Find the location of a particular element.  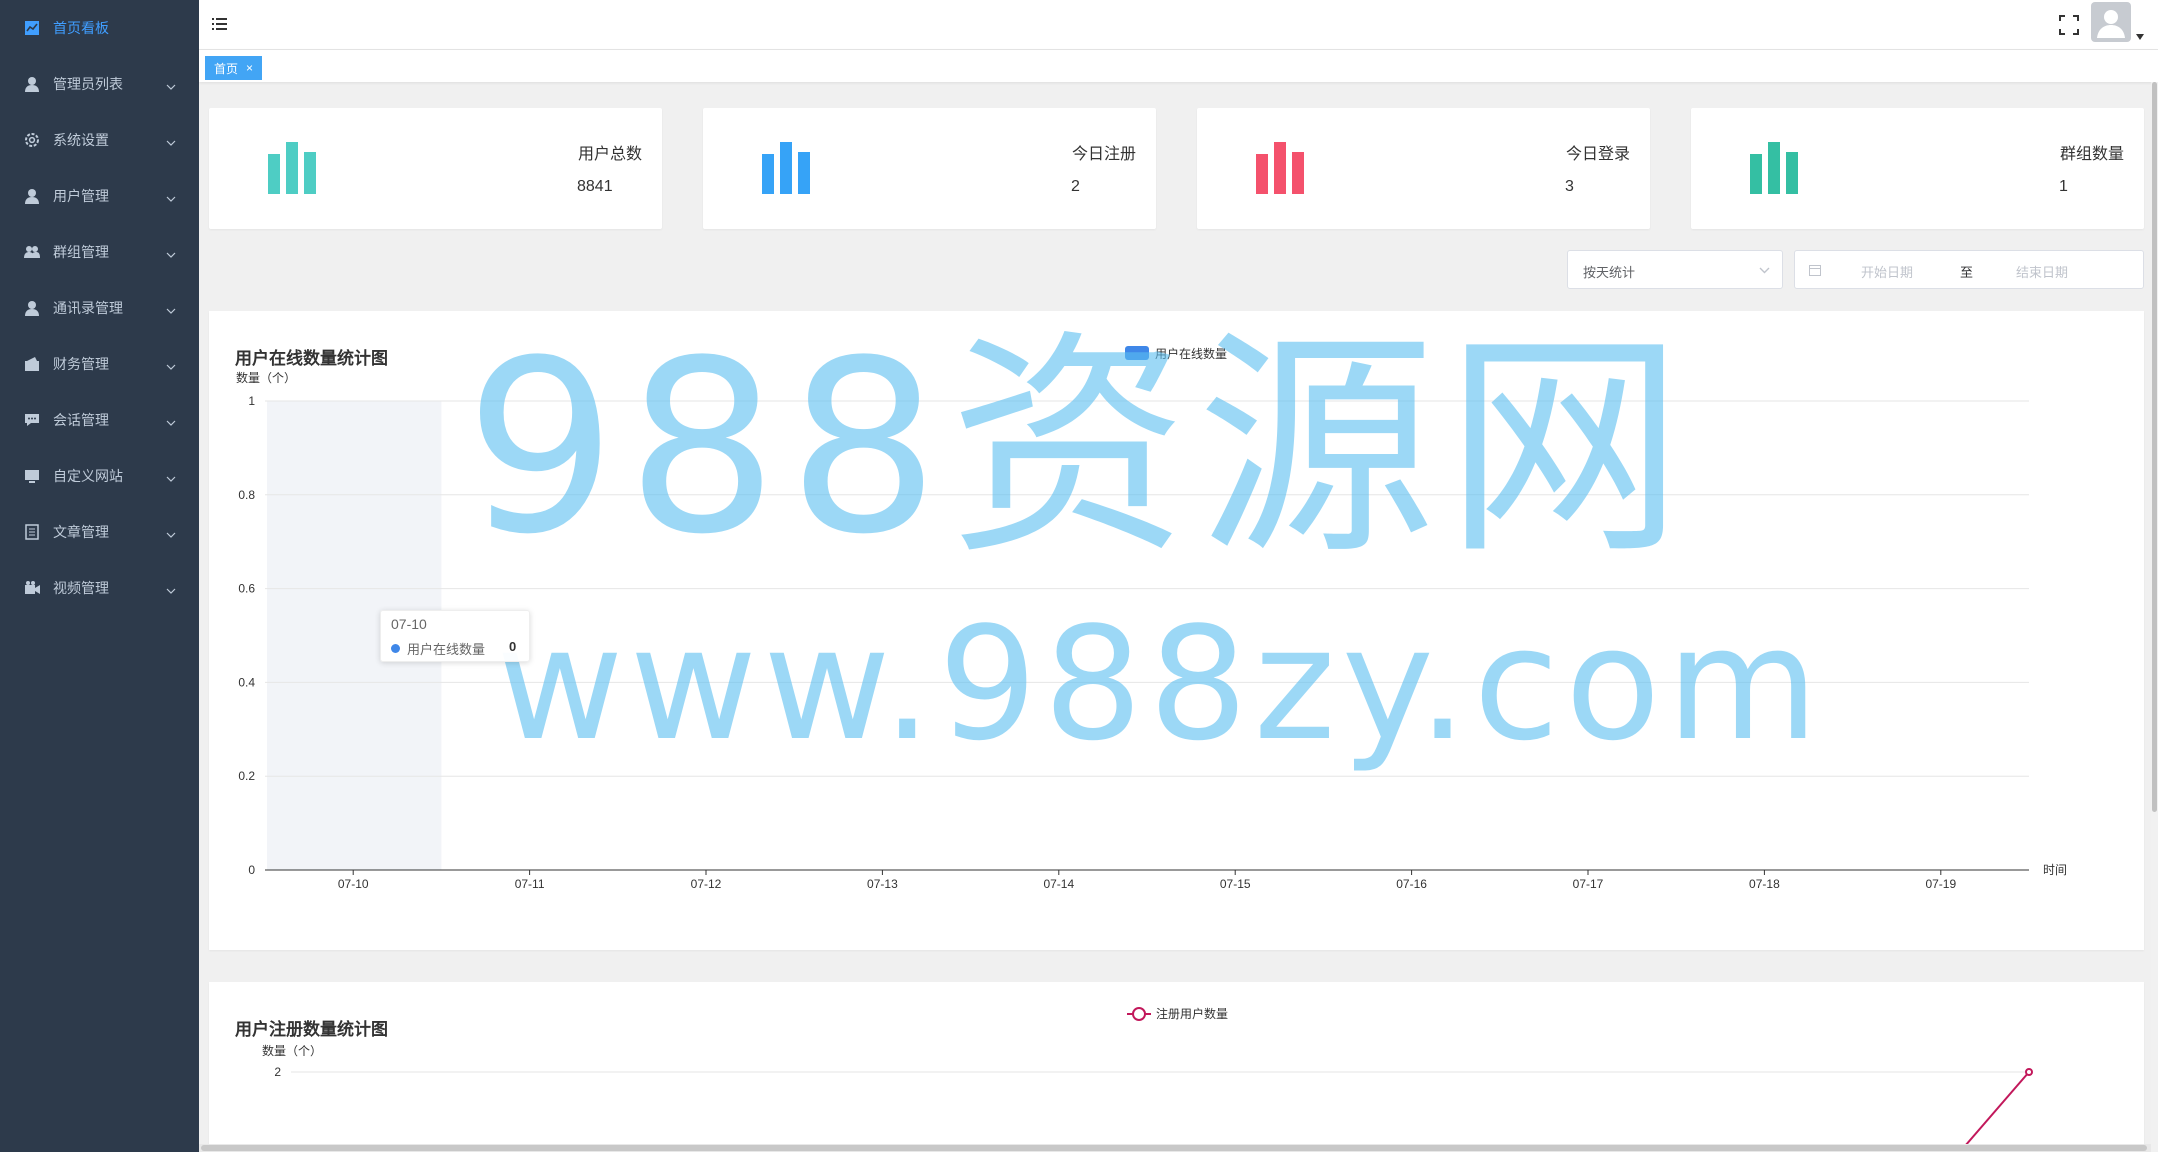

tooltip-series-name: 用户在线数量 is located at coordinates (446, 649).